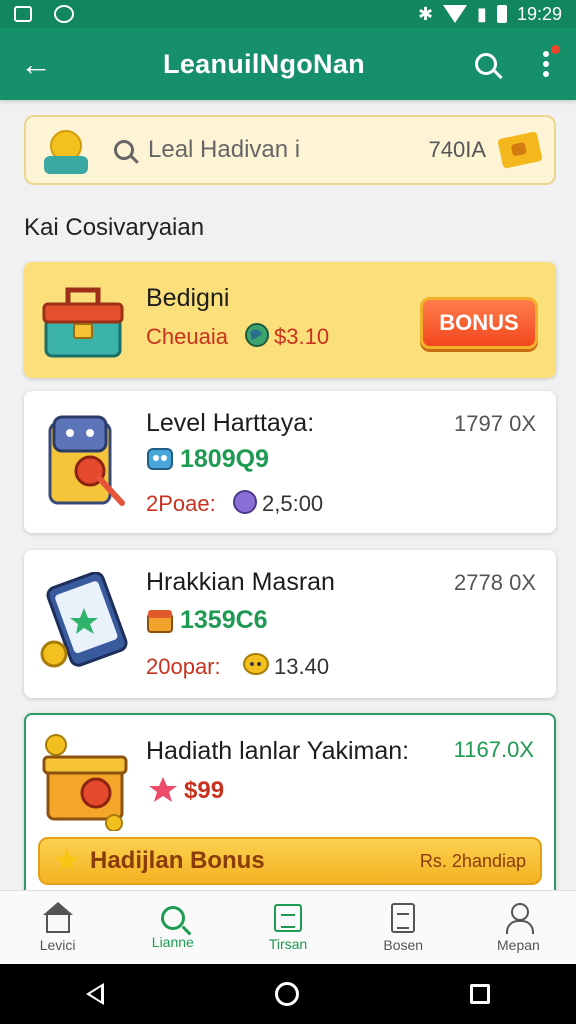 The width and height of the screenshot is (576, 1024). What do you see at coordinates (425, 13) in the screenshot?
I see `bluetooth-icon: ✱` at bounding box center [425, 13].